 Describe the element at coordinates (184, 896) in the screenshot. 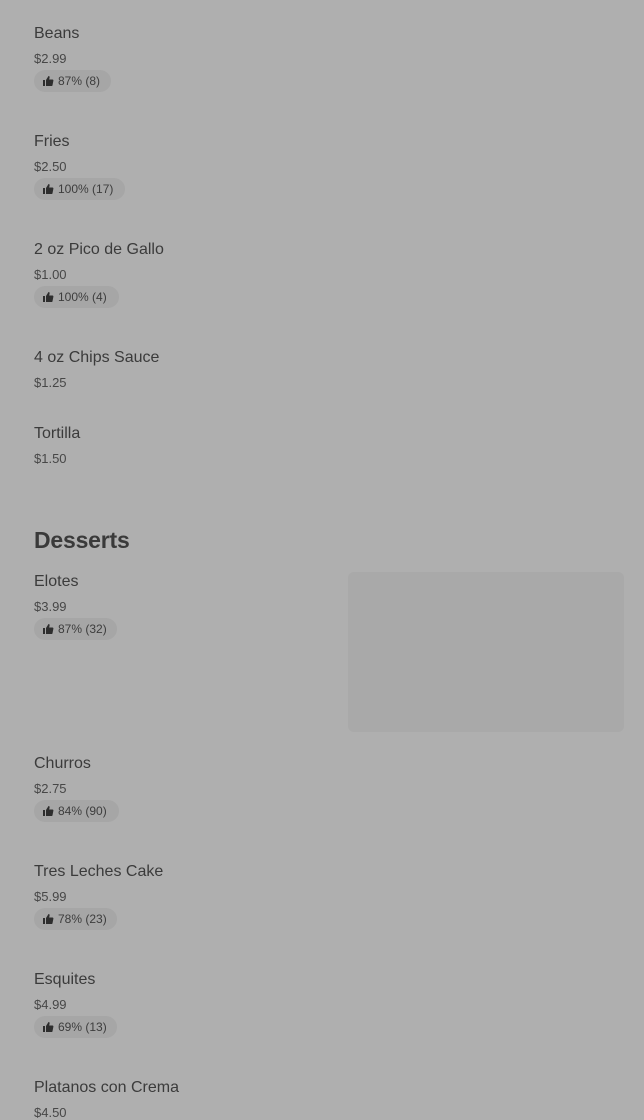

I see `menu-item-tres-leches-cake: Tres Leches Cake $5.99 78% (23)` at that location.